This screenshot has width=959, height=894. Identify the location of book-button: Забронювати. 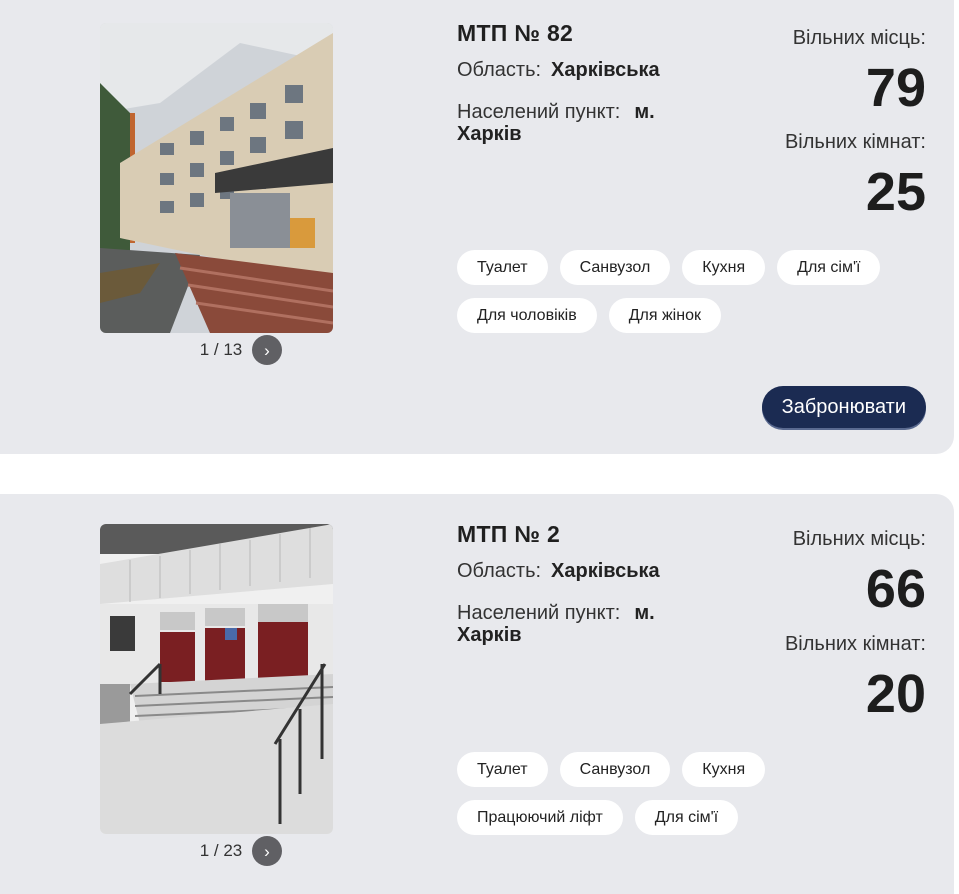
(843, 407).